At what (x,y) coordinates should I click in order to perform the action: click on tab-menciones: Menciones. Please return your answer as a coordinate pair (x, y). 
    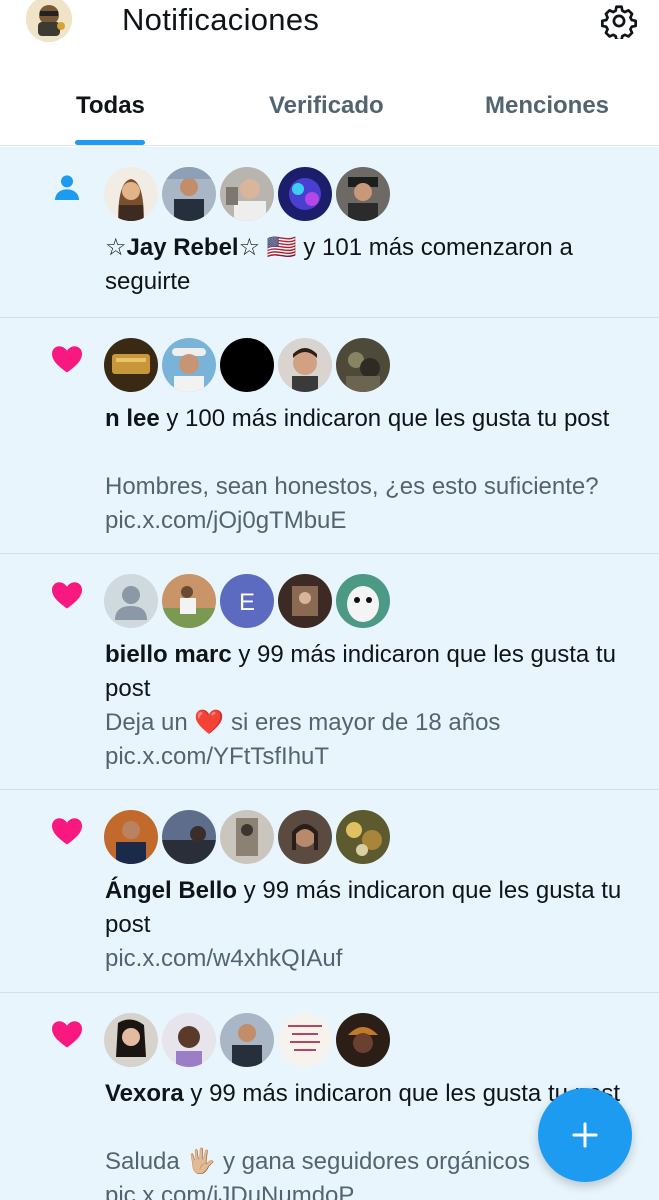
    Looking at the image, I should click on (547, 106).